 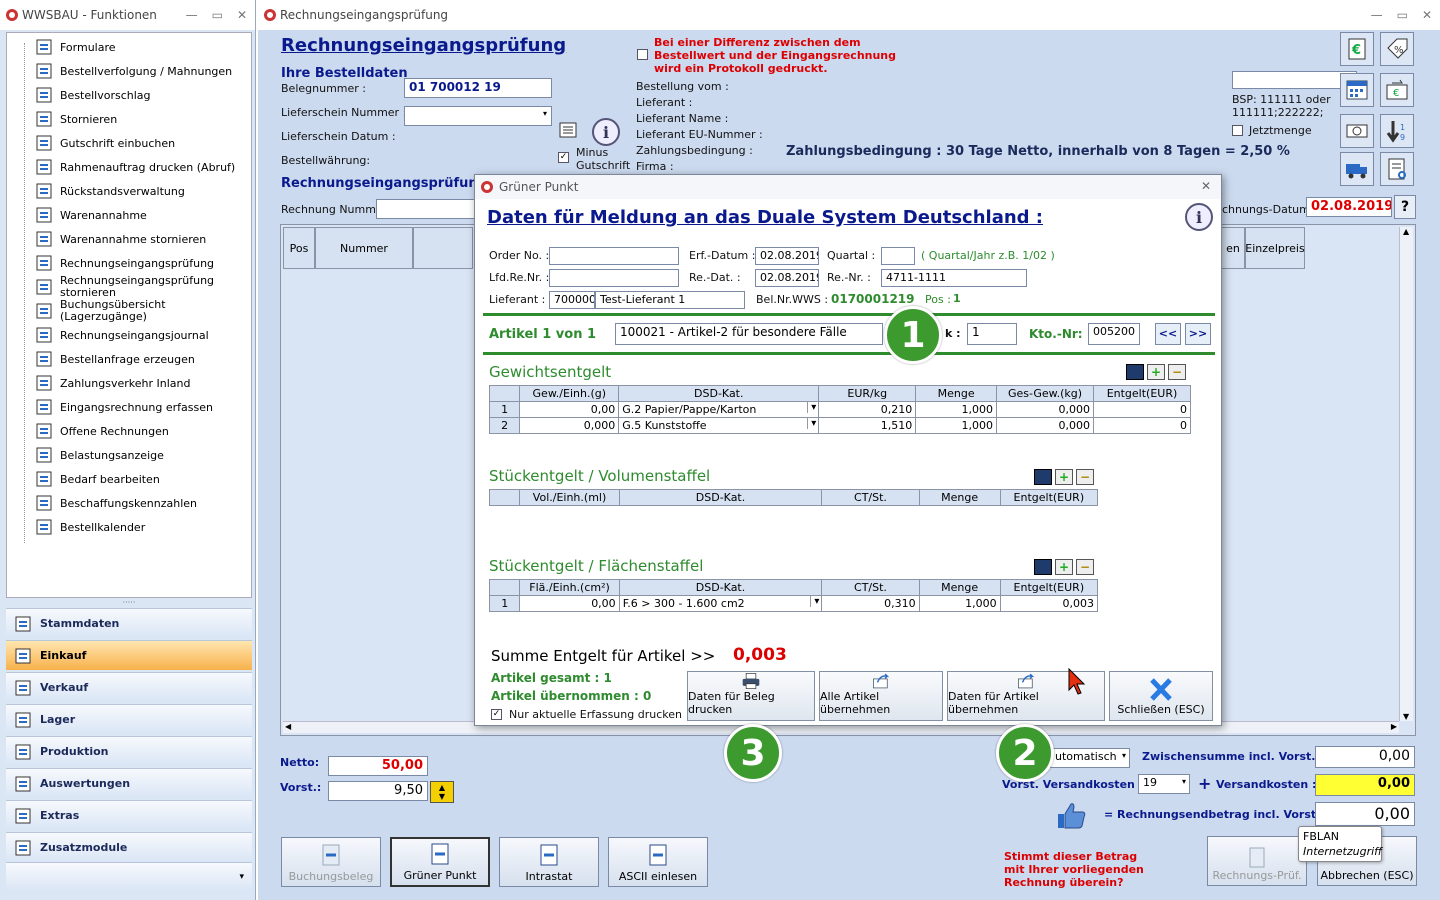 I want to click on sort-down-icon: 19, so click(x=1397, y=131).